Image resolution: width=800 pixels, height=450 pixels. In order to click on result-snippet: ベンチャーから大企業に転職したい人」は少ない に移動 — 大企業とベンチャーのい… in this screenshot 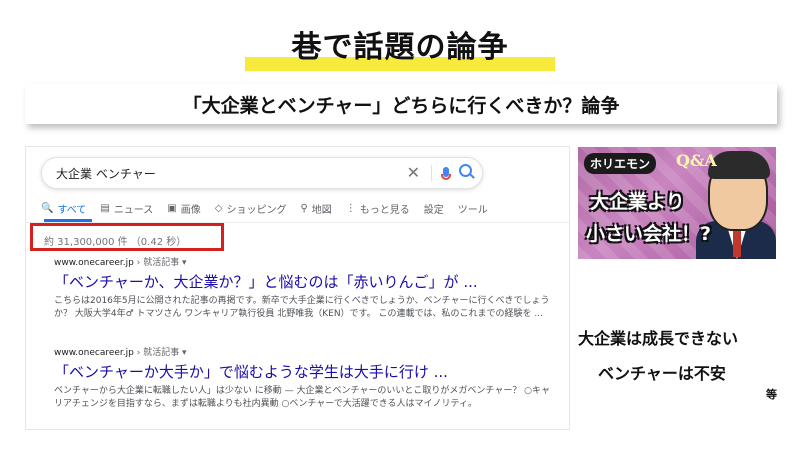, I will do `click(302, 397)`.